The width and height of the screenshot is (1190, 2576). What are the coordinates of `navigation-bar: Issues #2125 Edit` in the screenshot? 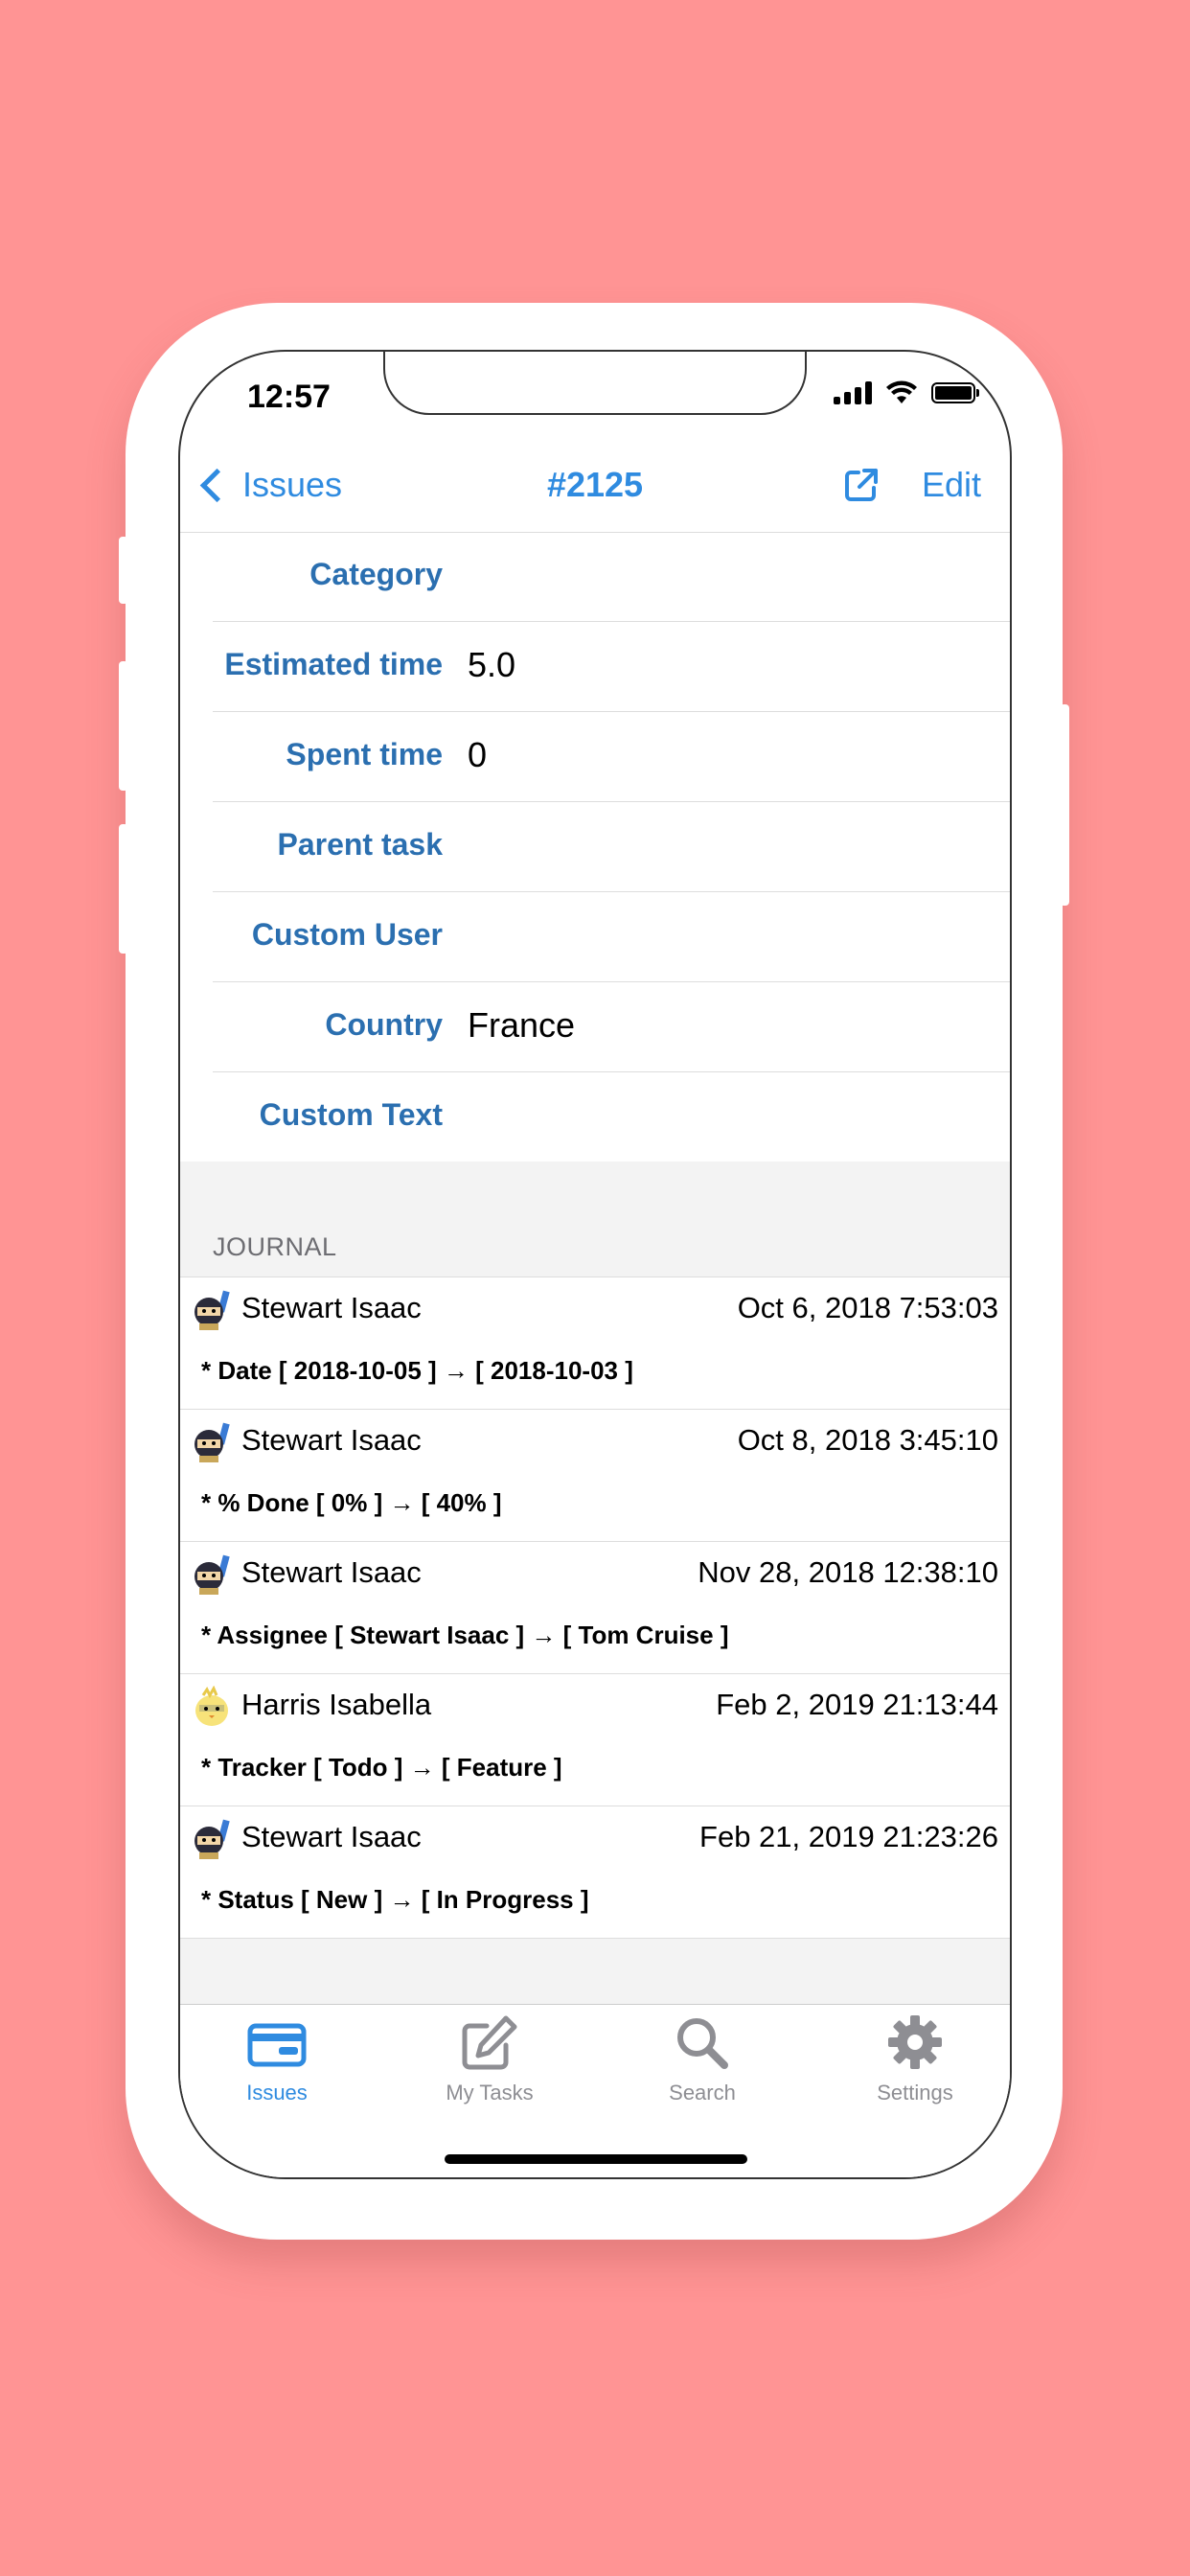 It's located at (595, 490).